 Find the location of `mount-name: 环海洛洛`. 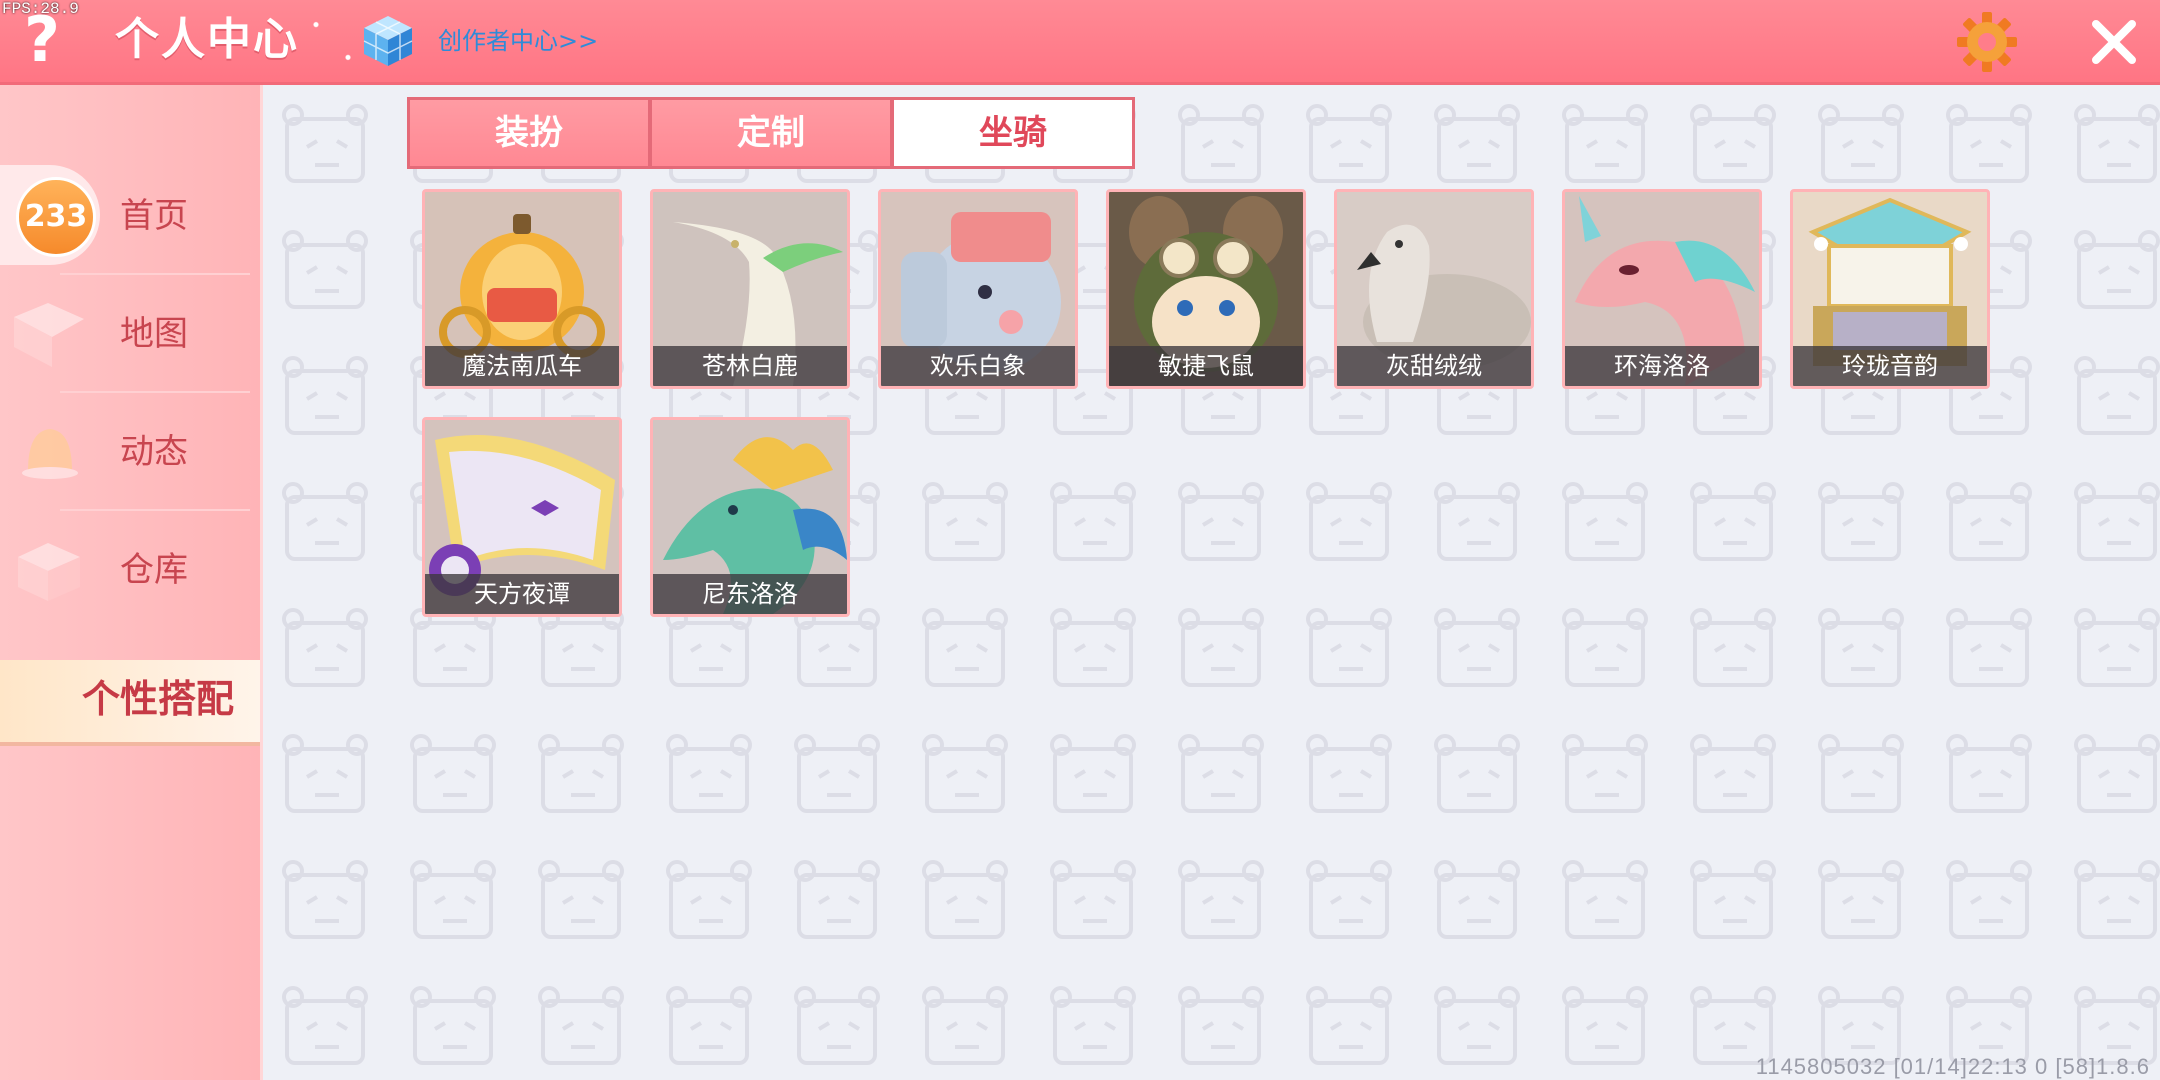

mount-name: 环海洛洛 is located at coordinates (1662, 366).